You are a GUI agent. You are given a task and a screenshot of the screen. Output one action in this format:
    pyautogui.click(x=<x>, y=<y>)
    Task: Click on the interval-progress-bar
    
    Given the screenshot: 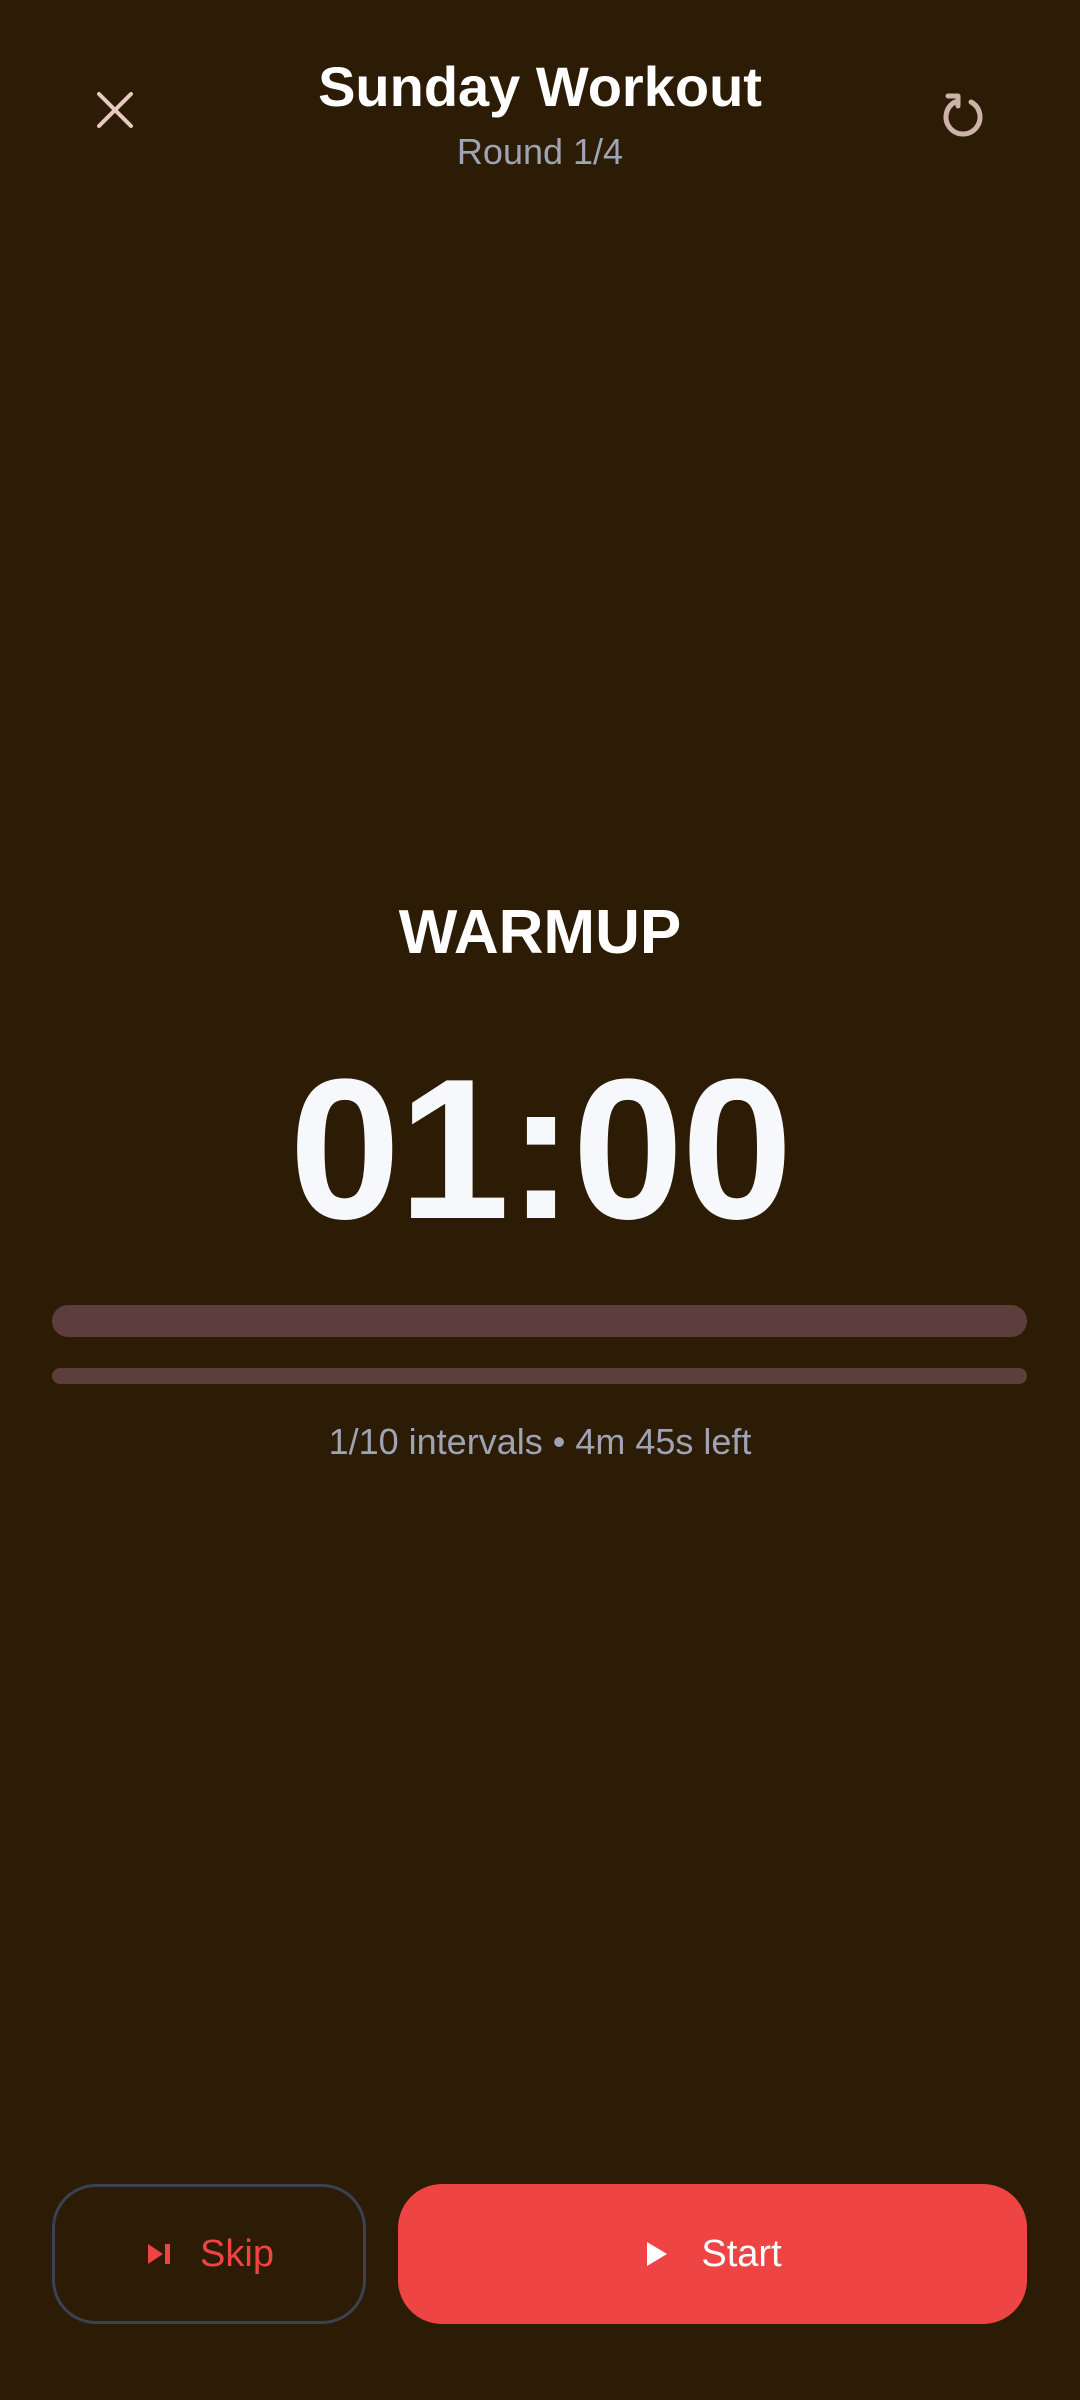 What is the action you would take?
    pyautogui.click(x=539, y=1321)
    